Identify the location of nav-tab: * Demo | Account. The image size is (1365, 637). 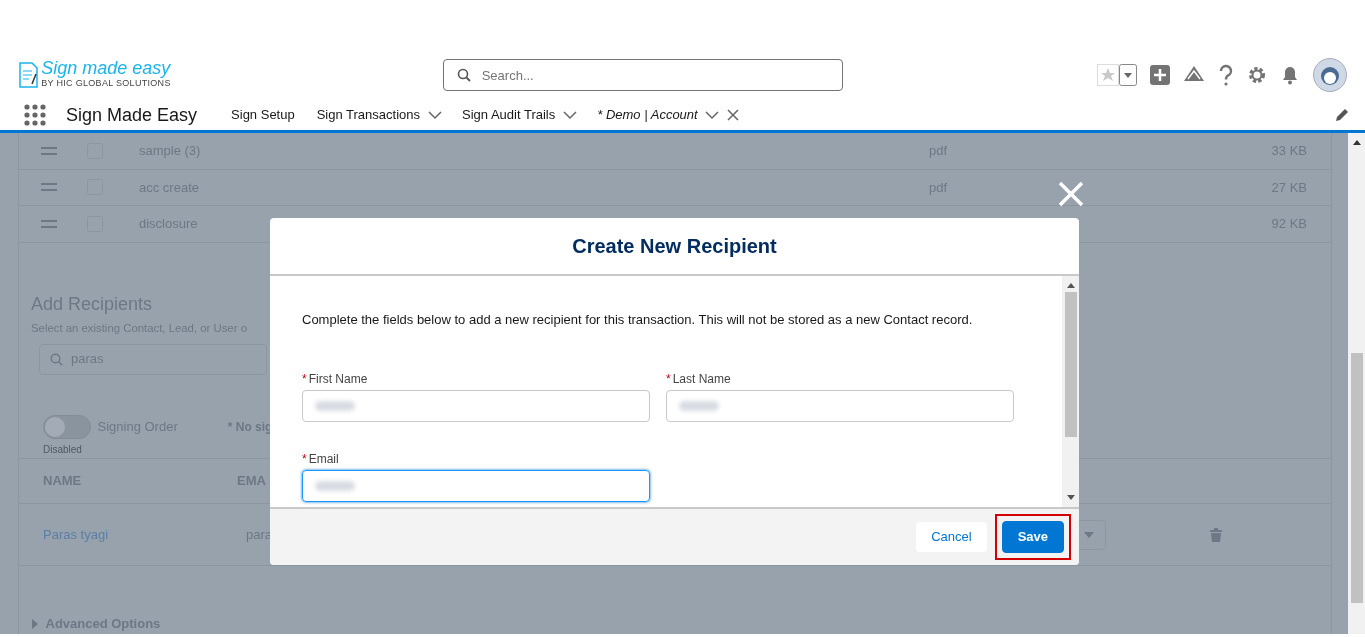
(647, 115).